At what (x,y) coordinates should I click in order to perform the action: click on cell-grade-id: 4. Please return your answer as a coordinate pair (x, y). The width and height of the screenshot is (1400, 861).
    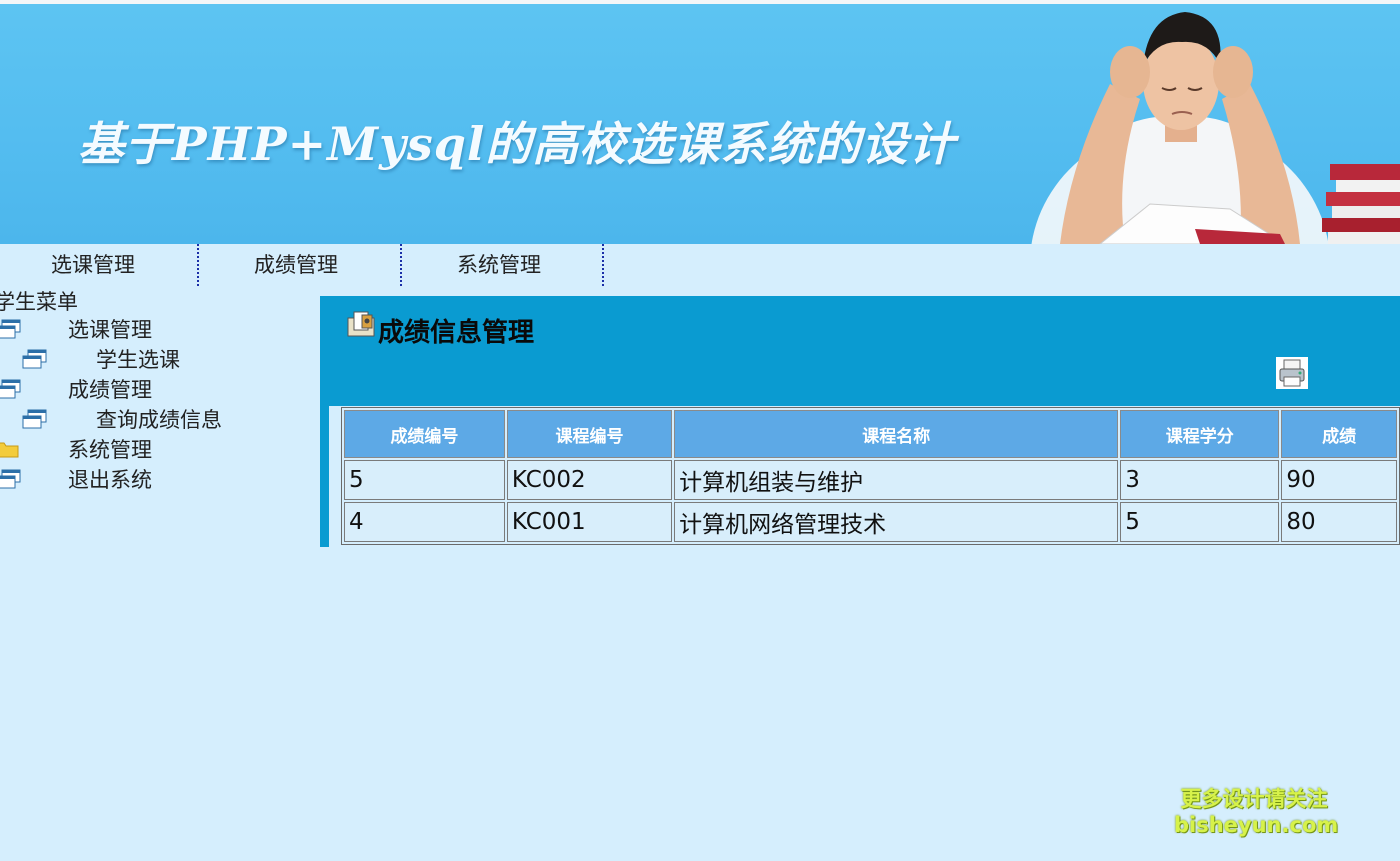
    Looking at the image, I should click on (424, 522).